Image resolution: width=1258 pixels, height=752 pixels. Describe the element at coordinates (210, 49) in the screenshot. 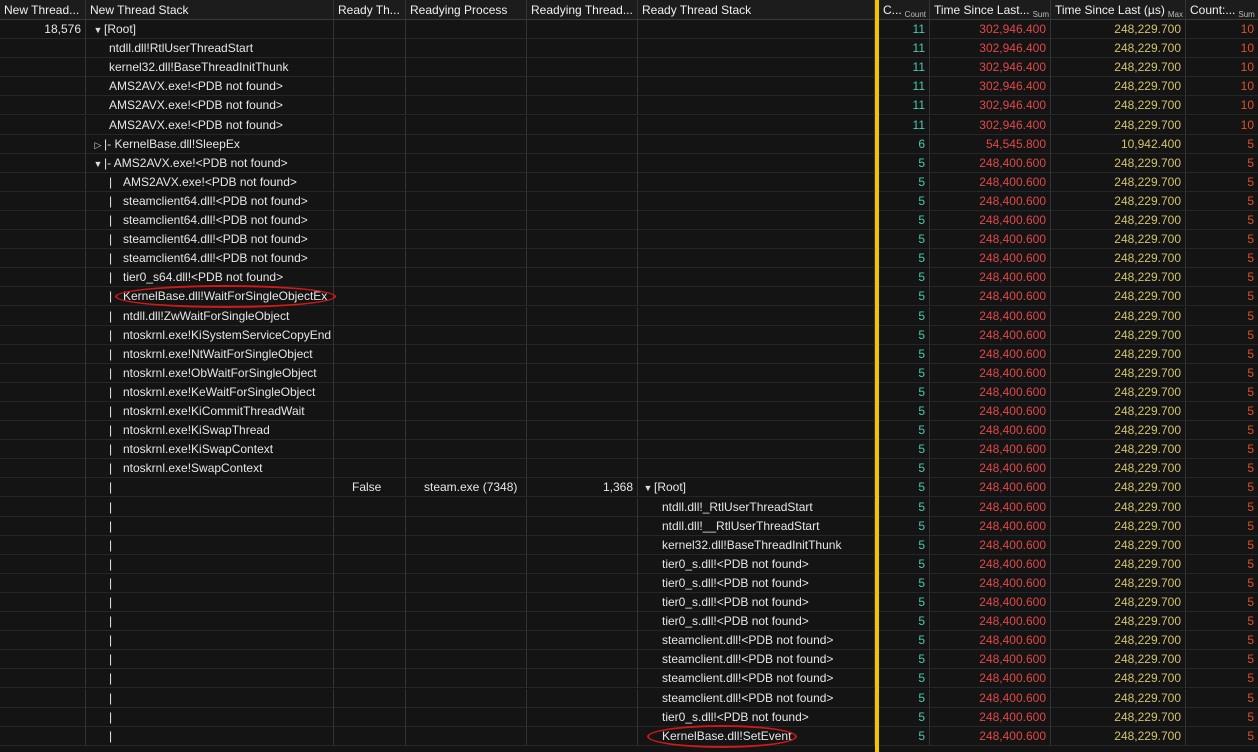

I see `new-thread-stack-cell: ntdll.dll!RtlUserThreadStart` at that location.